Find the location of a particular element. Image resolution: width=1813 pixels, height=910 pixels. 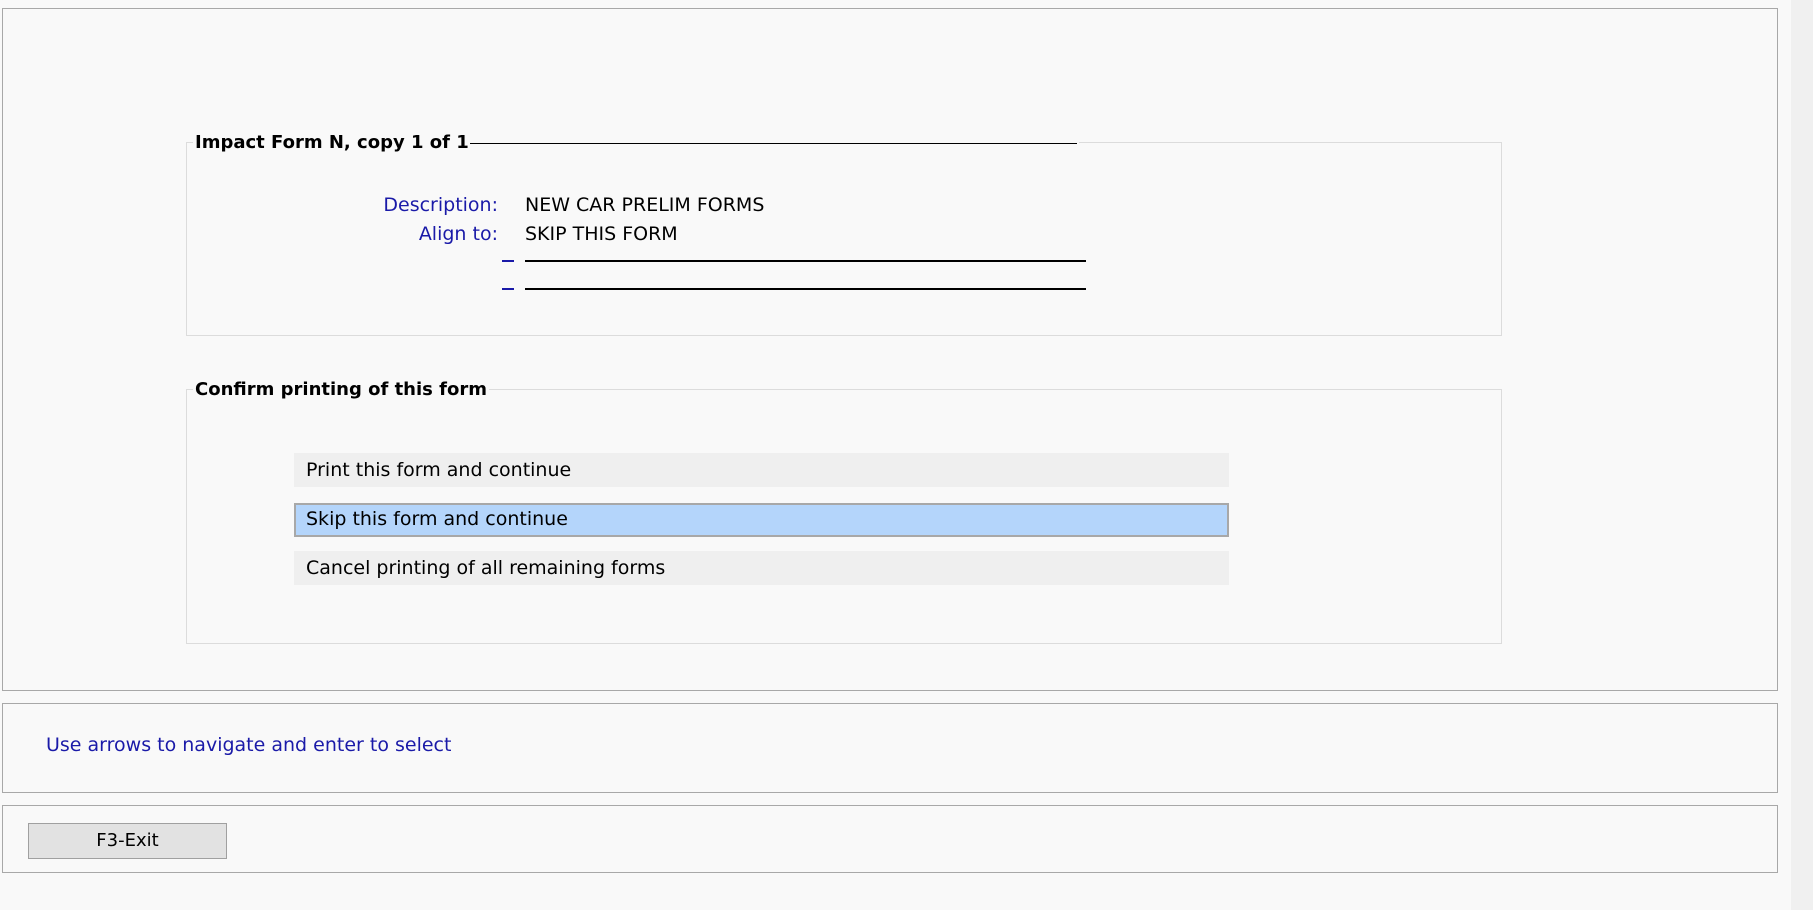

form-info-legend: Impact Form N, copy 1 of 1 is located at coordinates (636, 143).